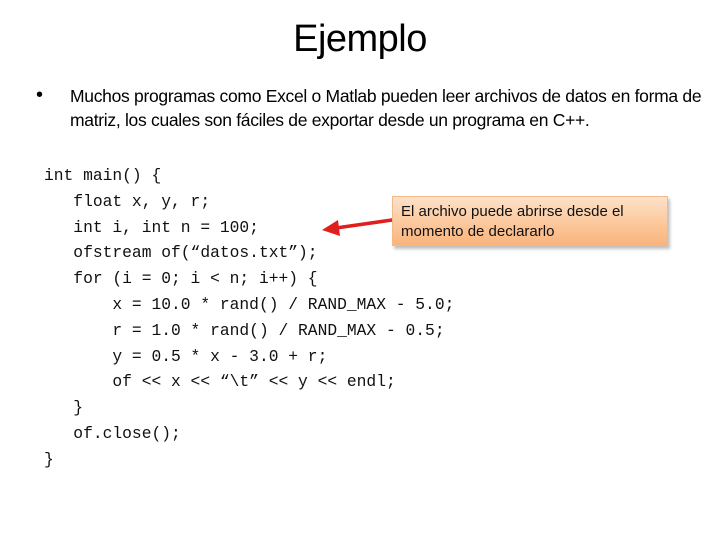 This screenshot has width=720, height=540. I want to click on callout-text-line-1: El archivo puede abrirse desde el, so click(512, 211).